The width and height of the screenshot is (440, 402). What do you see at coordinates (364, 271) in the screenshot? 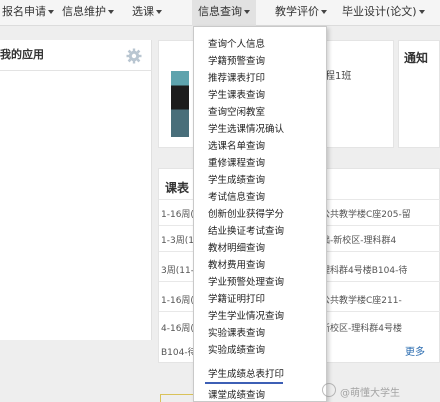
I see `schedule-cell: 理科群4号楼B104-待` at bounding box center [364, 271].